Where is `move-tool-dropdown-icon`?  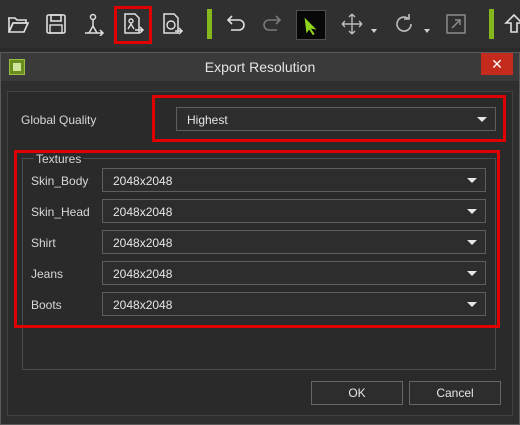 move-tool-dropdown-icon is located at coordinates (374, 31).